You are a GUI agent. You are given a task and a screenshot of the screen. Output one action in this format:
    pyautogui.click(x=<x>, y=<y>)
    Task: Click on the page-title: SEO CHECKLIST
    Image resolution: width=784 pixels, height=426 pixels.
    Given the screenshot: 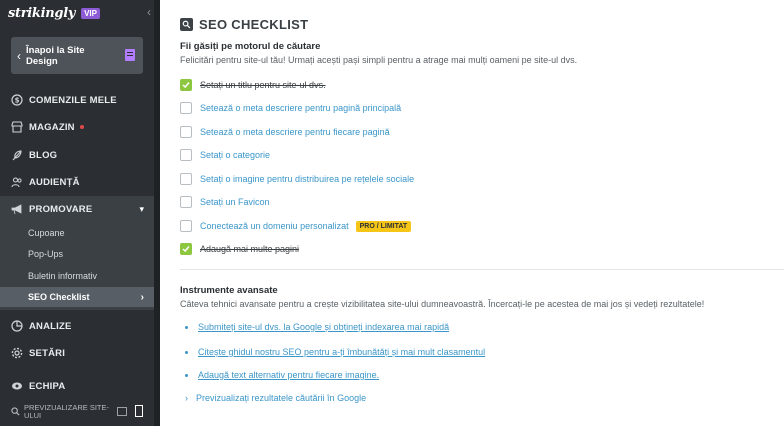 What is the action you would take?
    pyautogui.click(x=254, y=24)
    